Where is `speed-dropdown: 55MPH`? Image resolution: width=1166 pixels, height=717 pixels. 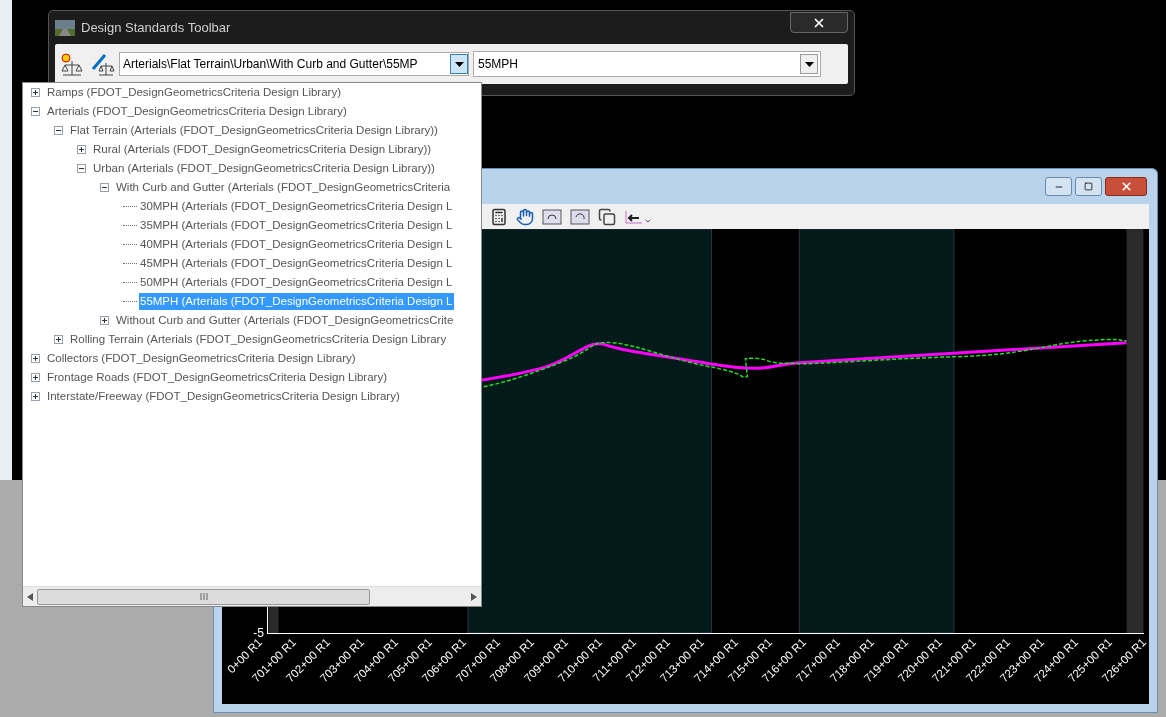 speed-dropdown: 55MPH is located at coordinates (647, 64).